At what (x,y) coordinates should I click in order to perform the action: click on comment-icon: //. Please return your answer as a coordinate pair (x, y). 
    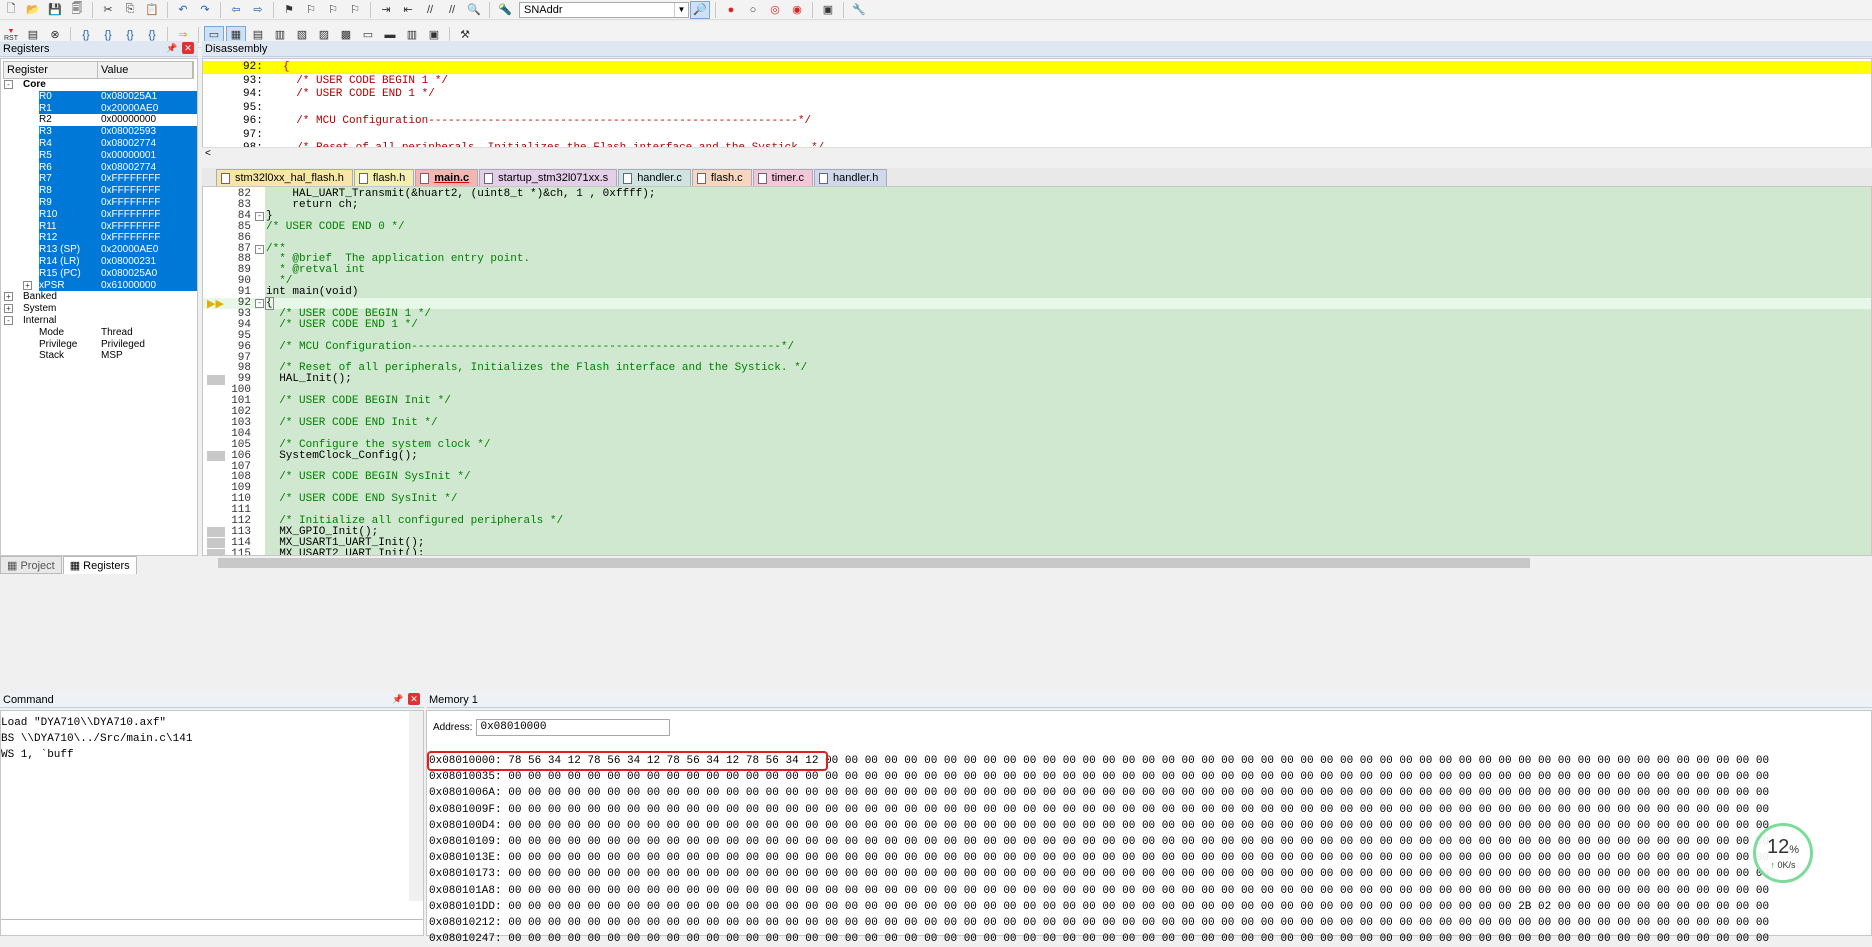
    Looking at the image, I should click on (430, 10).